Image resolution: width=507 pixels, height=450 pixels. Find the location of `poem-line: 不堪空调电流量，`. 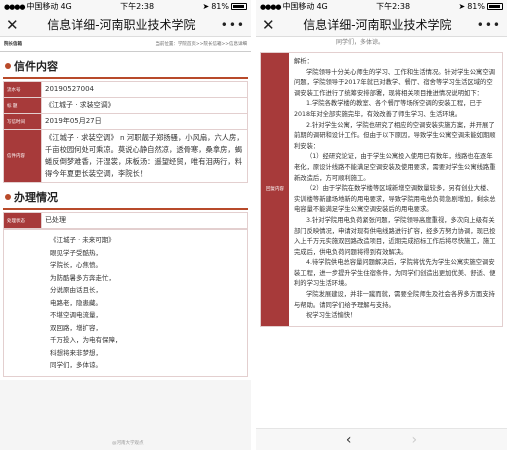

poem-line: 不堪空调电流量， is located at coordinates (76, 315).